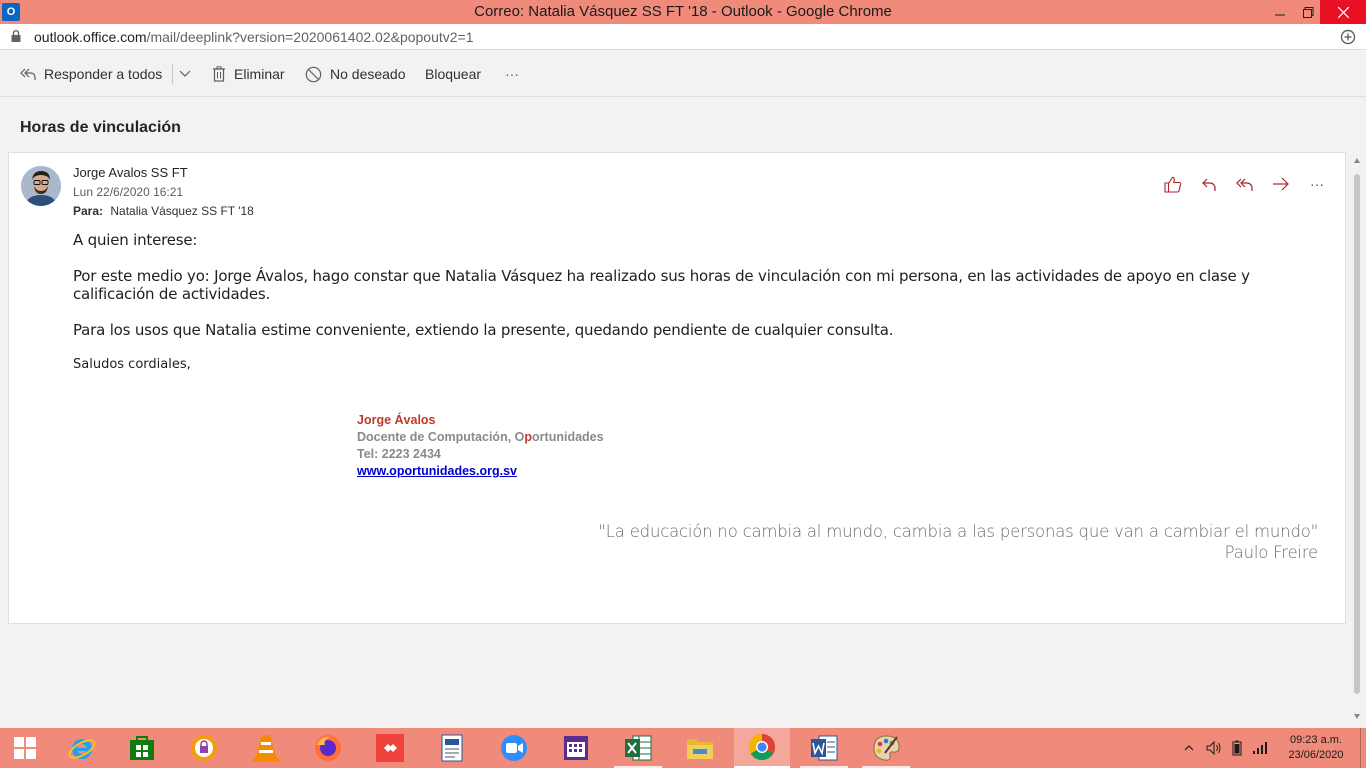  I want to click on junk-label: No deseado, so click(368, 74).